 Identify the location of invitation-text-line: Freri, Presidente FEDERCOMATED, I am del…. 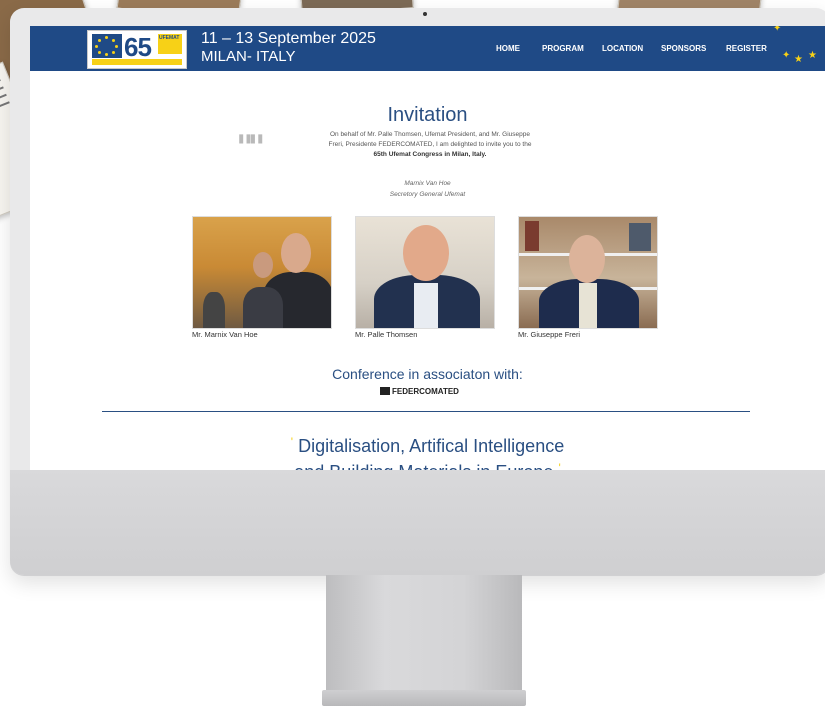
(430, 144).